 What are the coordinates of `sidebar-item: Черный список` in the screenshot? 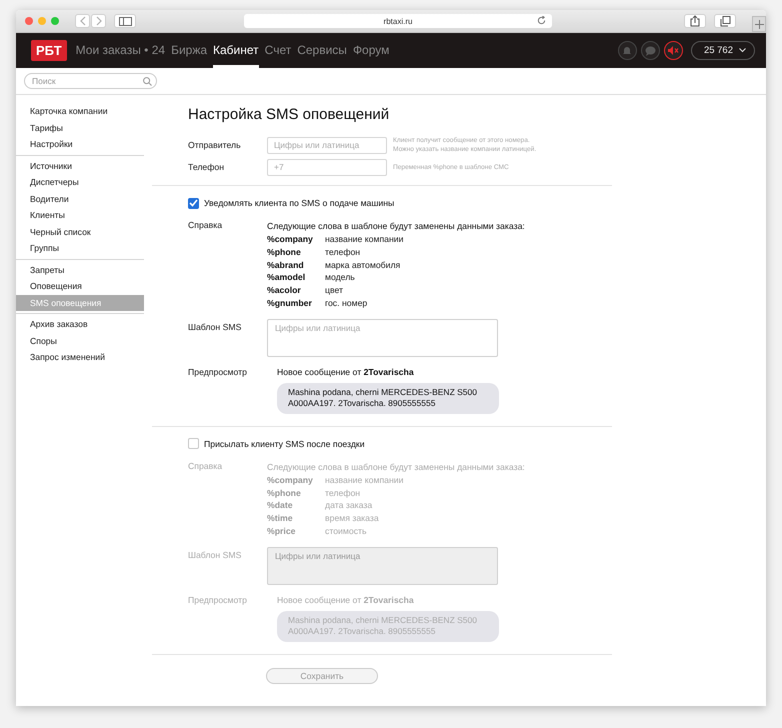 It's located at (80, 232).